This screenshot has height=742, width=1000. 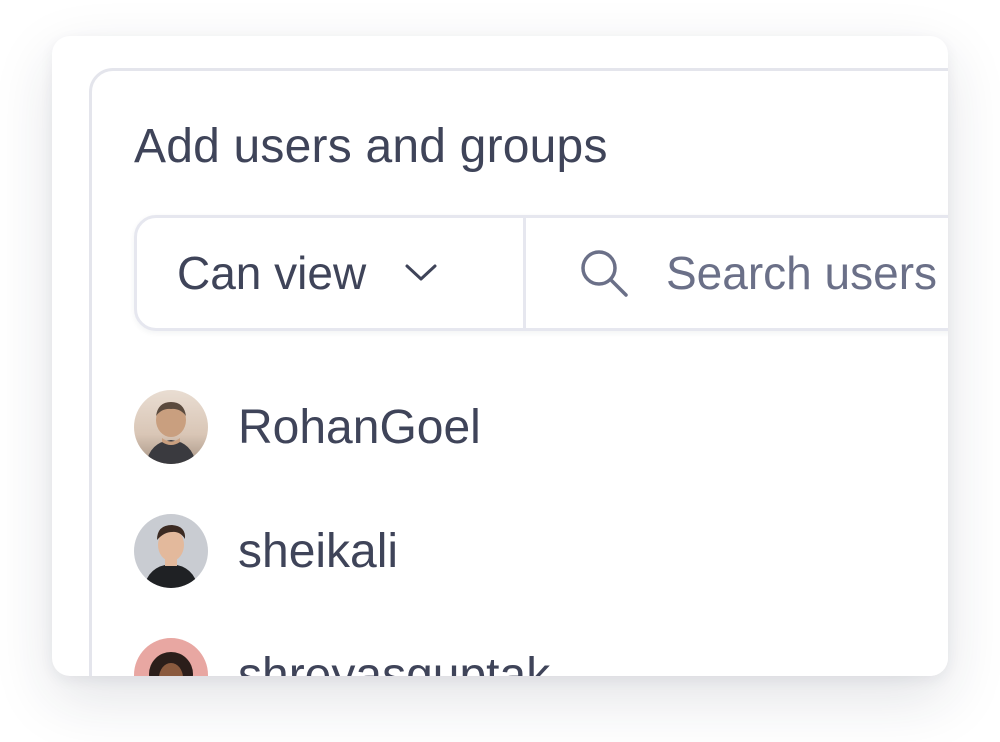 I want to click on search-box, so click(x=737, y=273).